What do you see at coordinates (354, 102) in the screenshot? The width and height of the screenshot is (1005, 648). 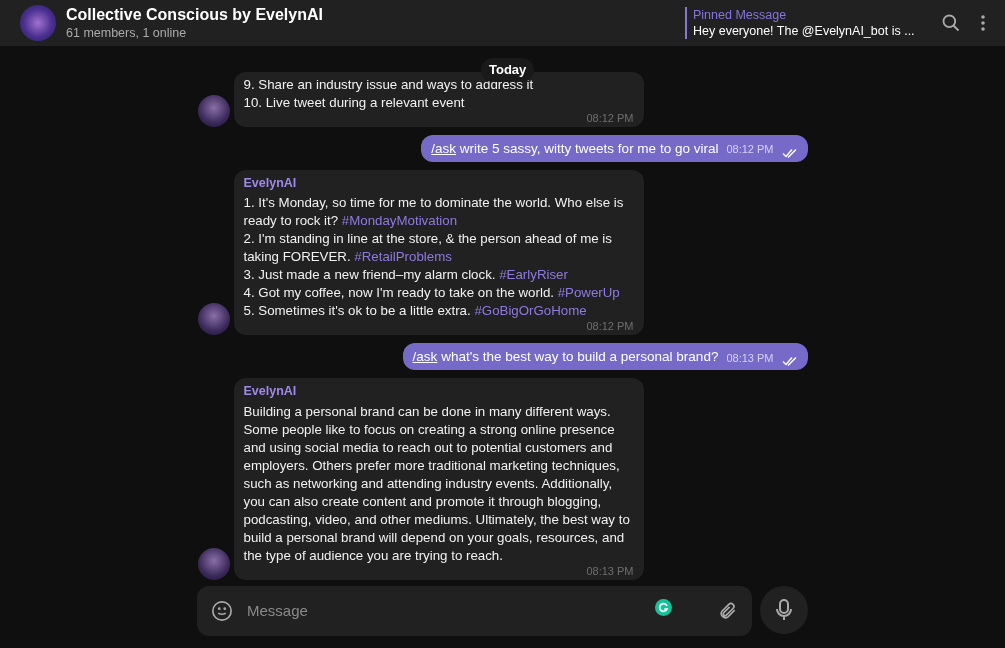 I see `message-text: 10. Live tweet during a relevant event` at bounding box center [354, 102].